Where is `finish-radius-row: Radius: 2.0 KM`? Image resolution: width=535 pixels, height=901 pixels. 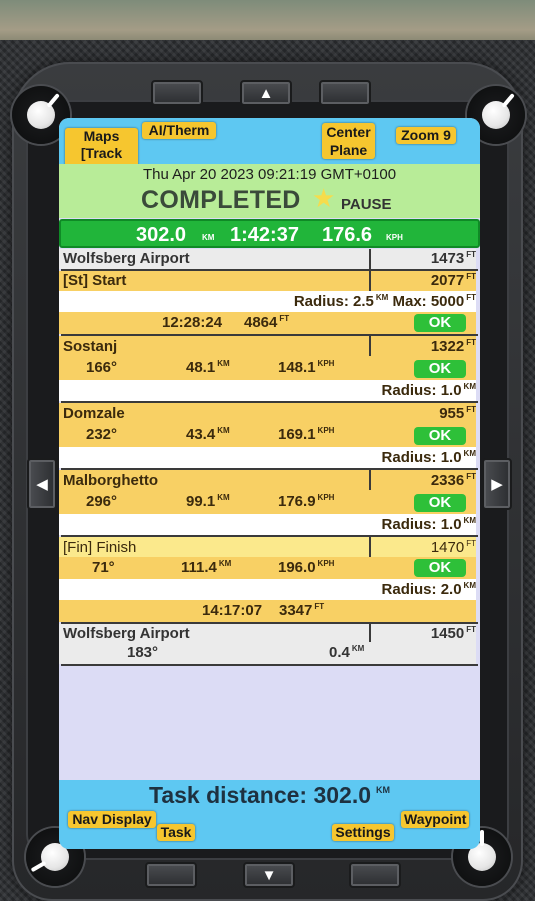
finish-radius-row: Radius: 2.0 KM is located at coordinates (267, 589).